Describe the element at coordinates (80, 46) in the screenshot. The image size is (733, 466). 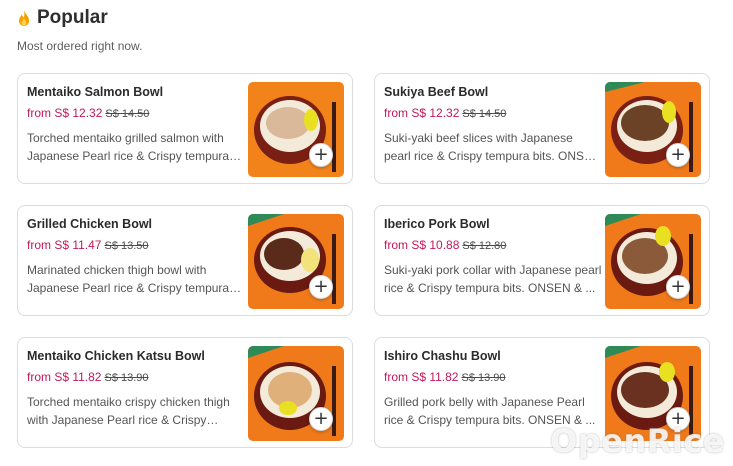
I see `section-subtitle: Most ordered right now.` at that location.